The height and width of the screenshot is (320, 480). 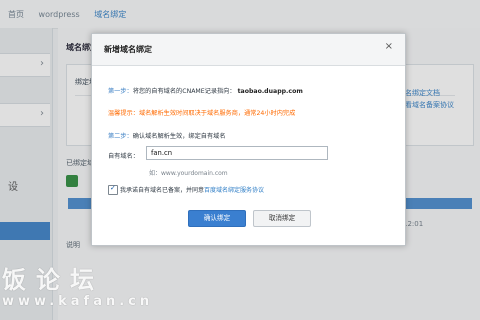 What do you see at coordinates (128, 49) in the screenshot?
I see `dialog-title: 新增域名绑定` at bounding box center [128, 49].